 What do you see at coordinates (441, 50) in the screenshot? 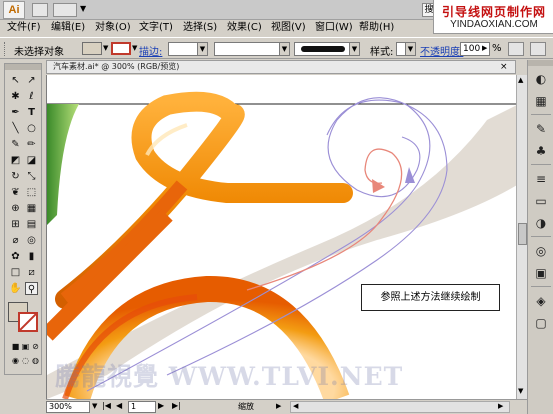
I see `opacity-label: 不透明度:` at bounding box center [441, 50].